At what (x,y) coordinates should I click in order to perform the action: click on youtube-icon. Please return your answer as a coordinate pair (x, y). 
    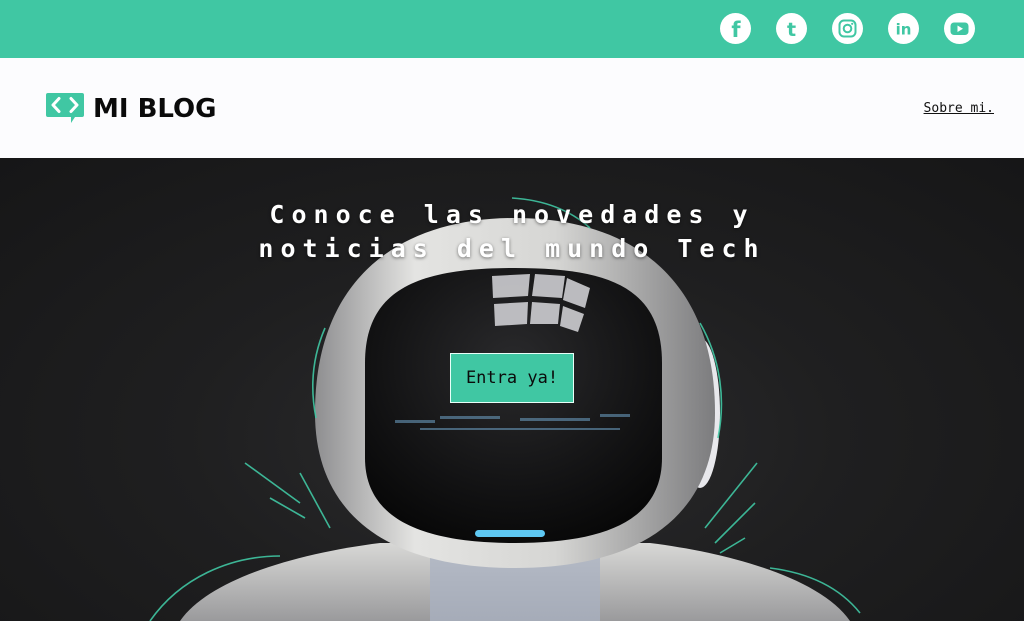
    Looking at the image, I should click on (959, 28).